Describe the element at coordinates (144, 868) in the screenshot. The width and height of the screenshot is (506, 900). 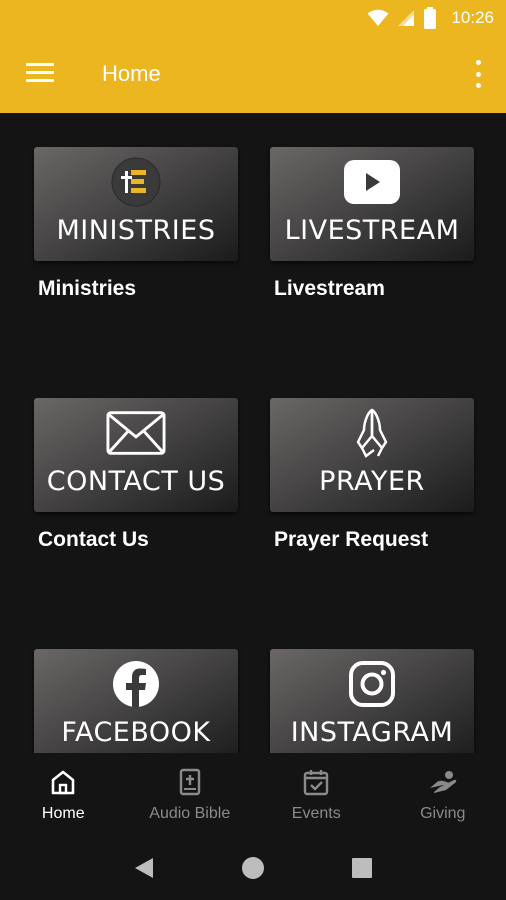
I see `back-icon` at that location.